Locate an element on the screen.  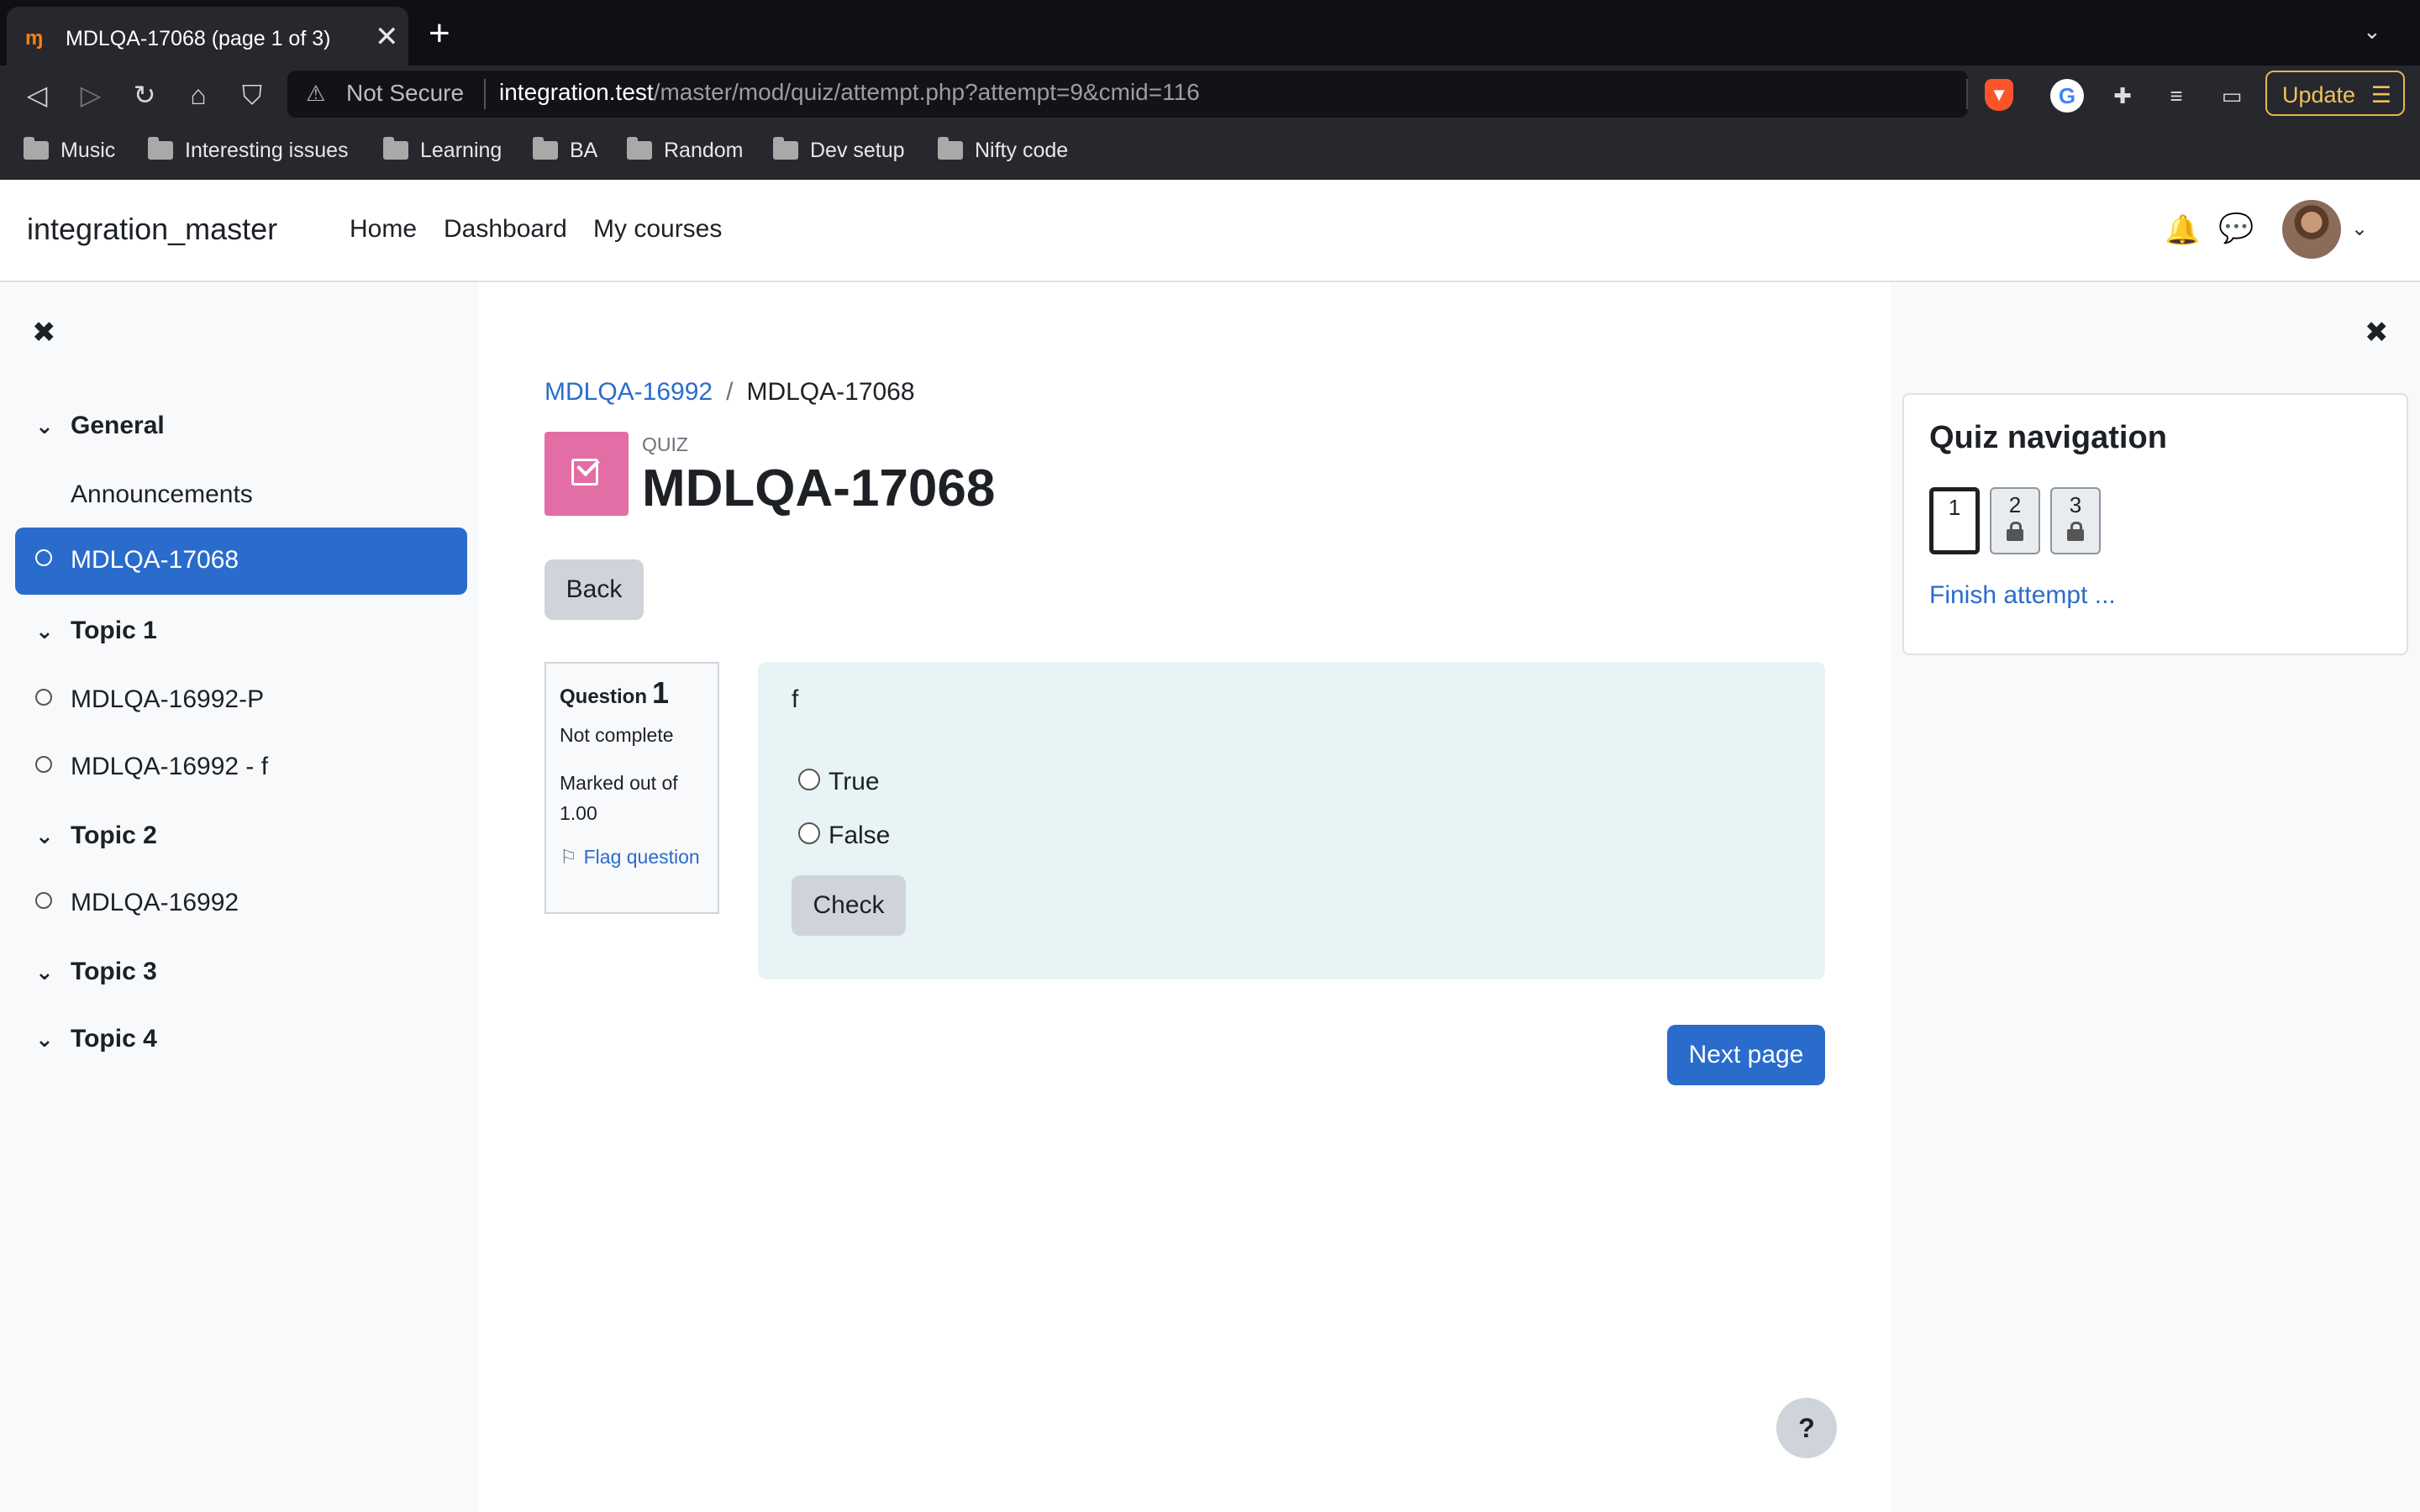
question-text: f is located at coordinates (795, 699).